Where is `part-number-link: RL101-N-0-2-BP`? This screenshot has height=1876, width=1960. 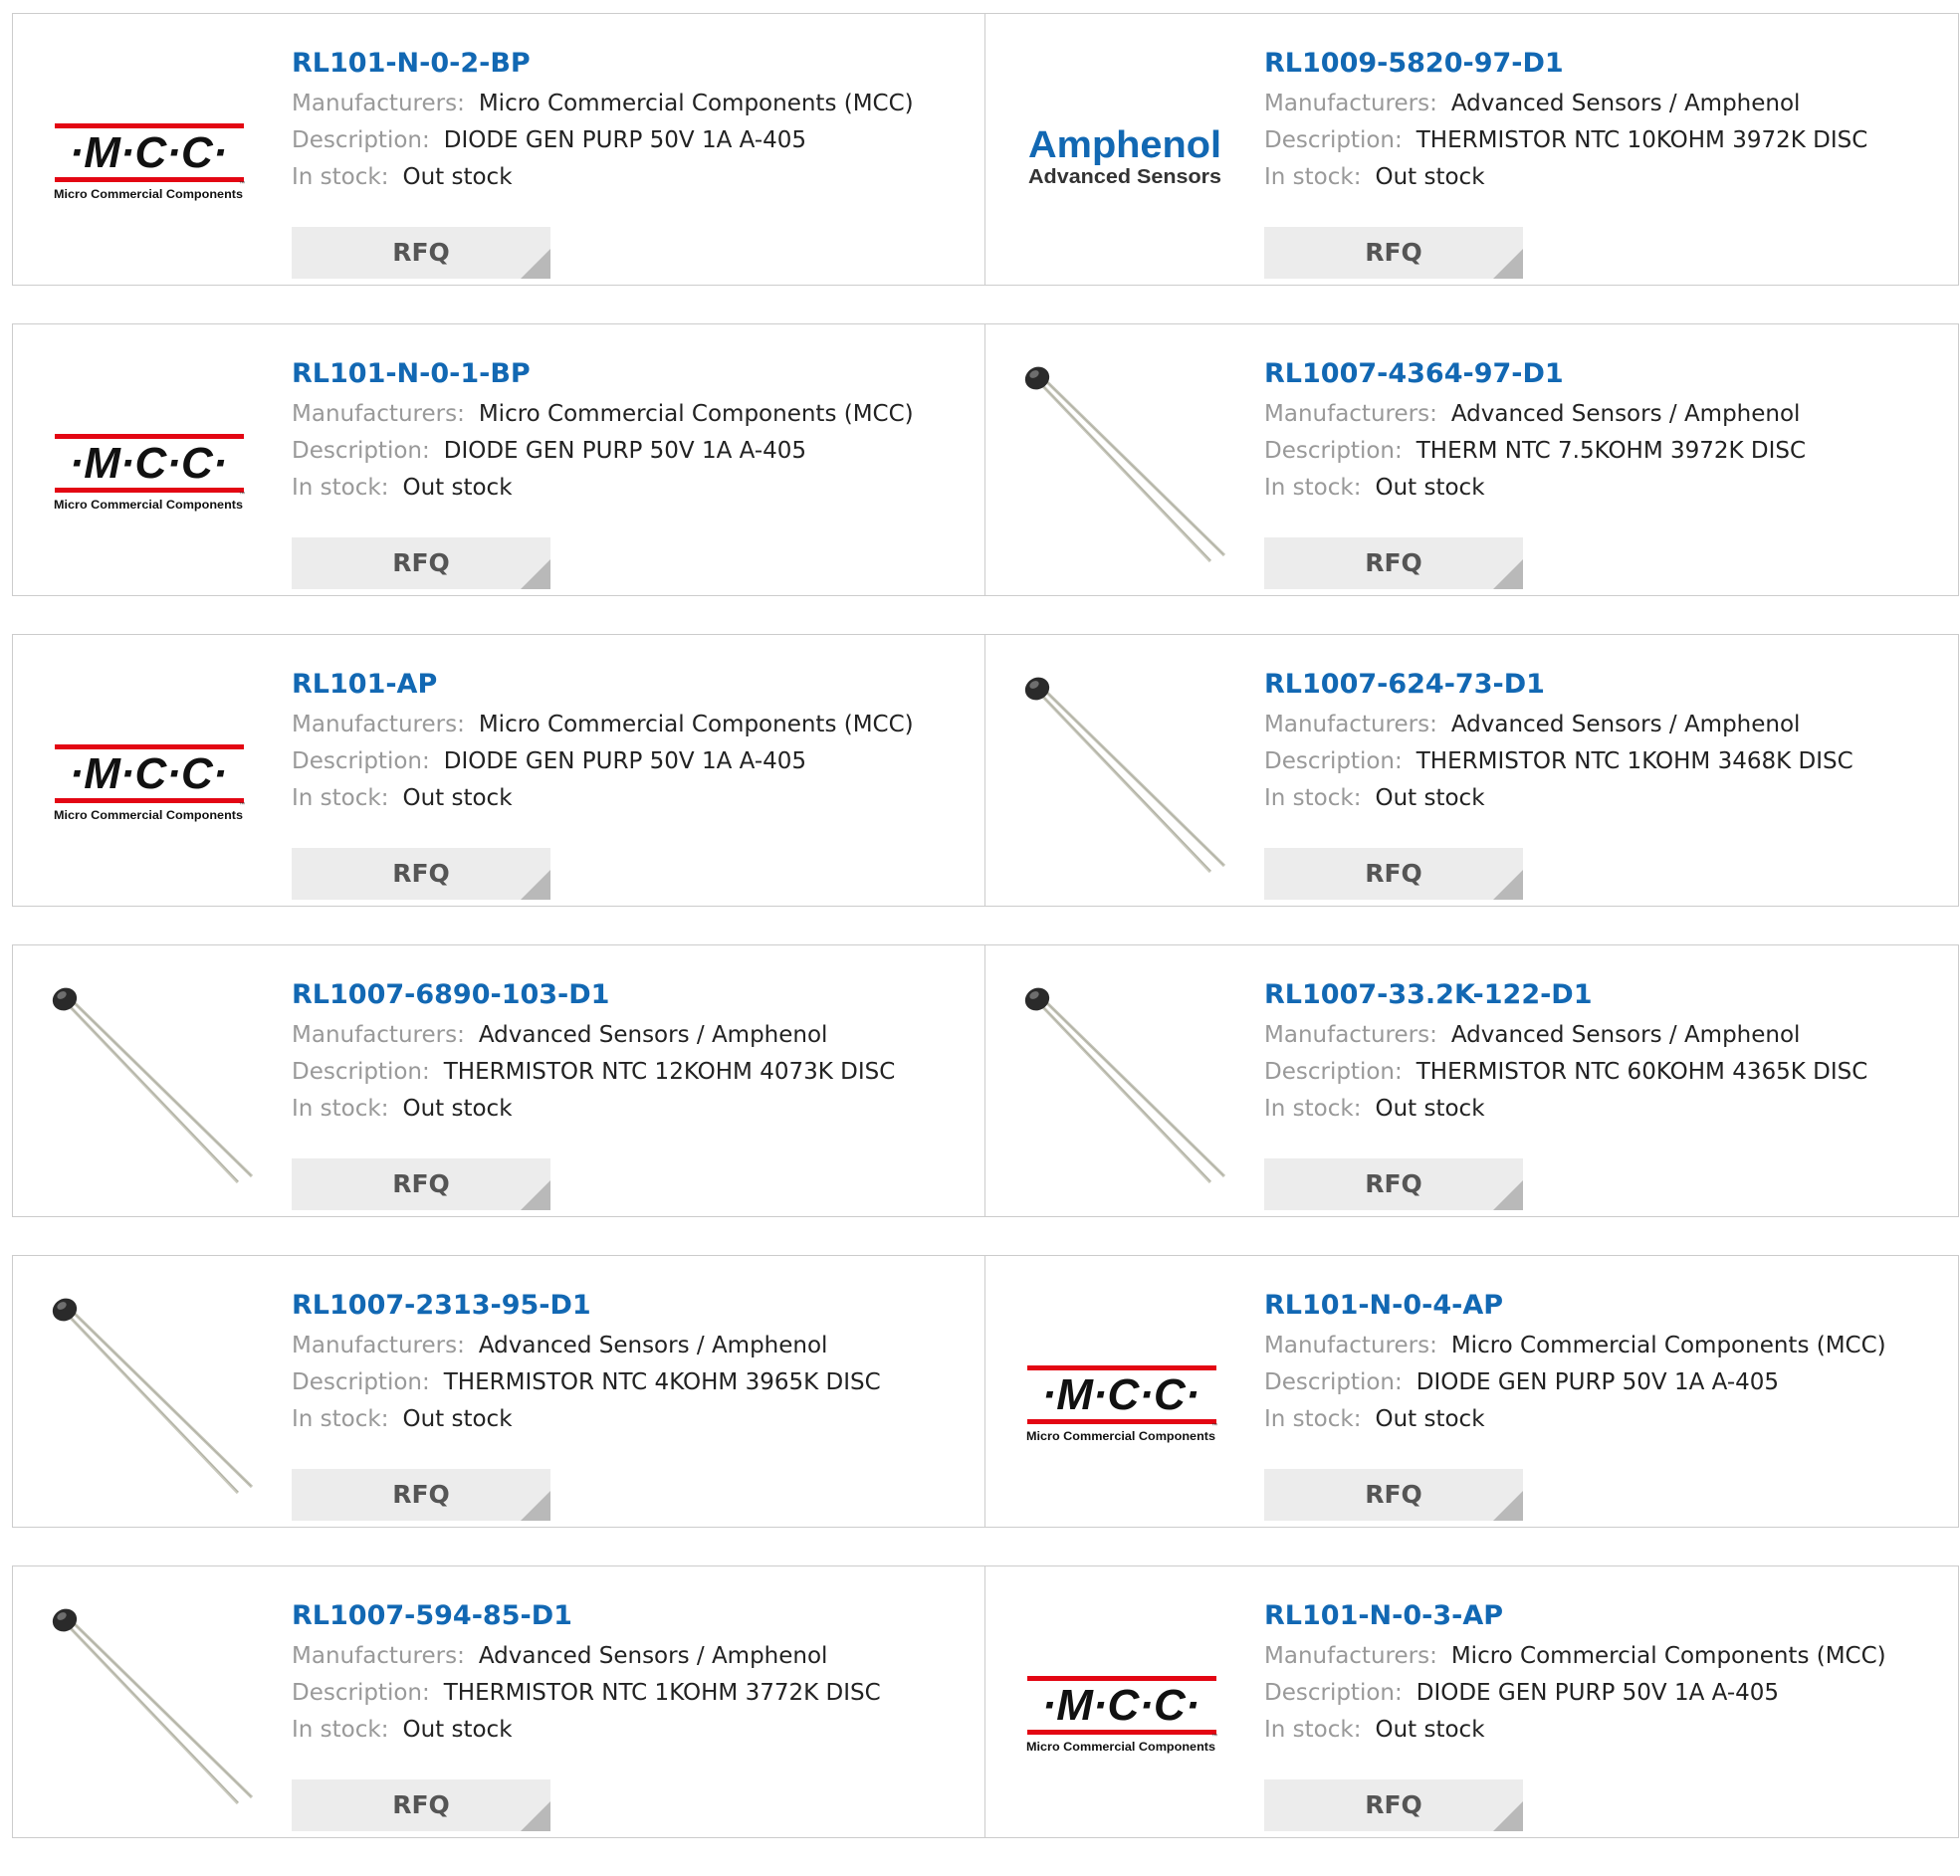 part-number-link: RL101-N-0-2-BP is located at coordinates (628, 64).